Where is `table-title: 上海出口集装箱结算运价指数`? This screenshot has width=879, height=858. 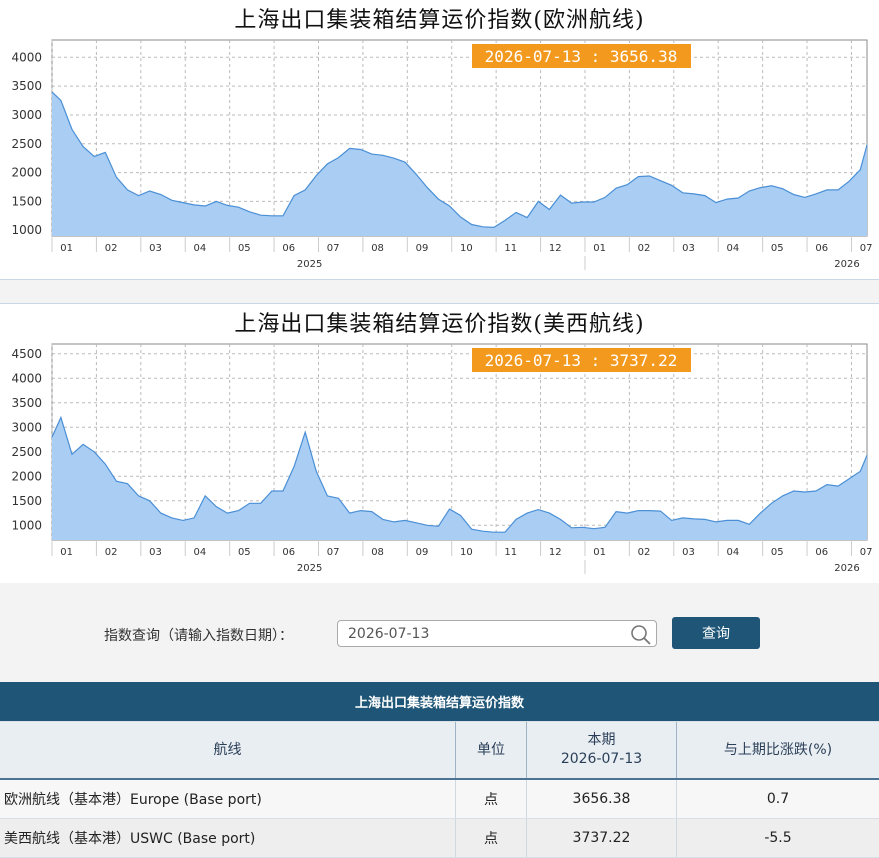
table-title: 上海出口集装箱结算运价指数 is located at coordinates (439, 702).